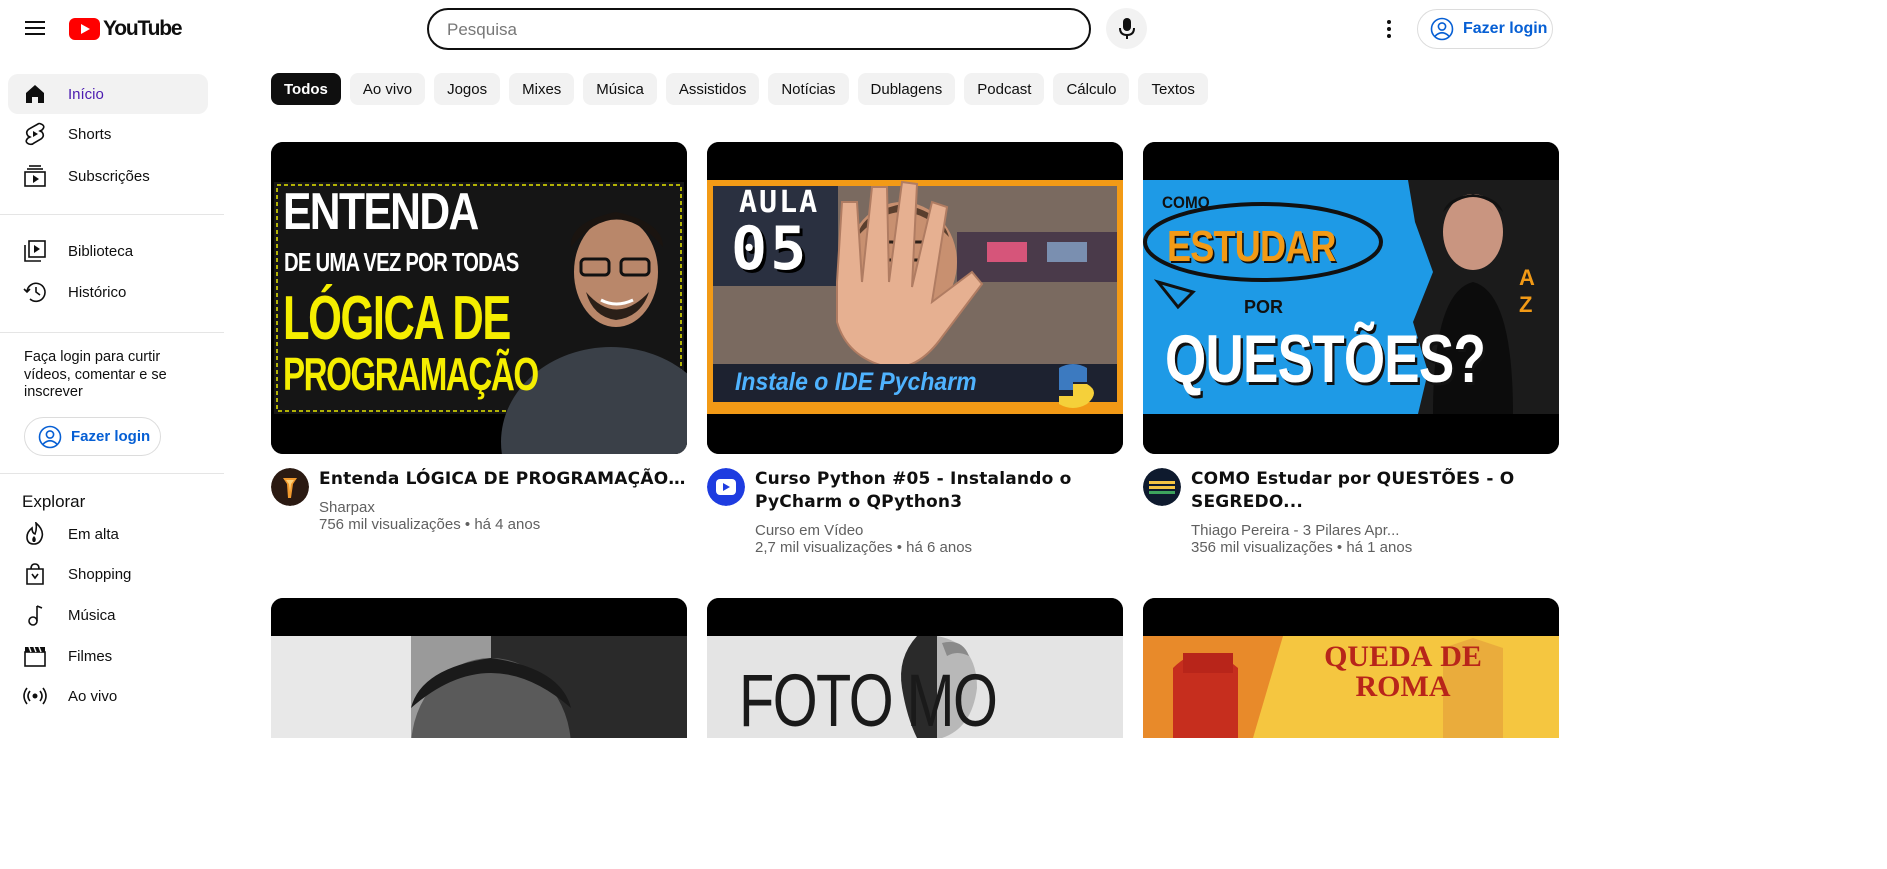 The height and width of the screenshot is (869, 1887). I want to click on voice-search-button, so click(1126, 28).